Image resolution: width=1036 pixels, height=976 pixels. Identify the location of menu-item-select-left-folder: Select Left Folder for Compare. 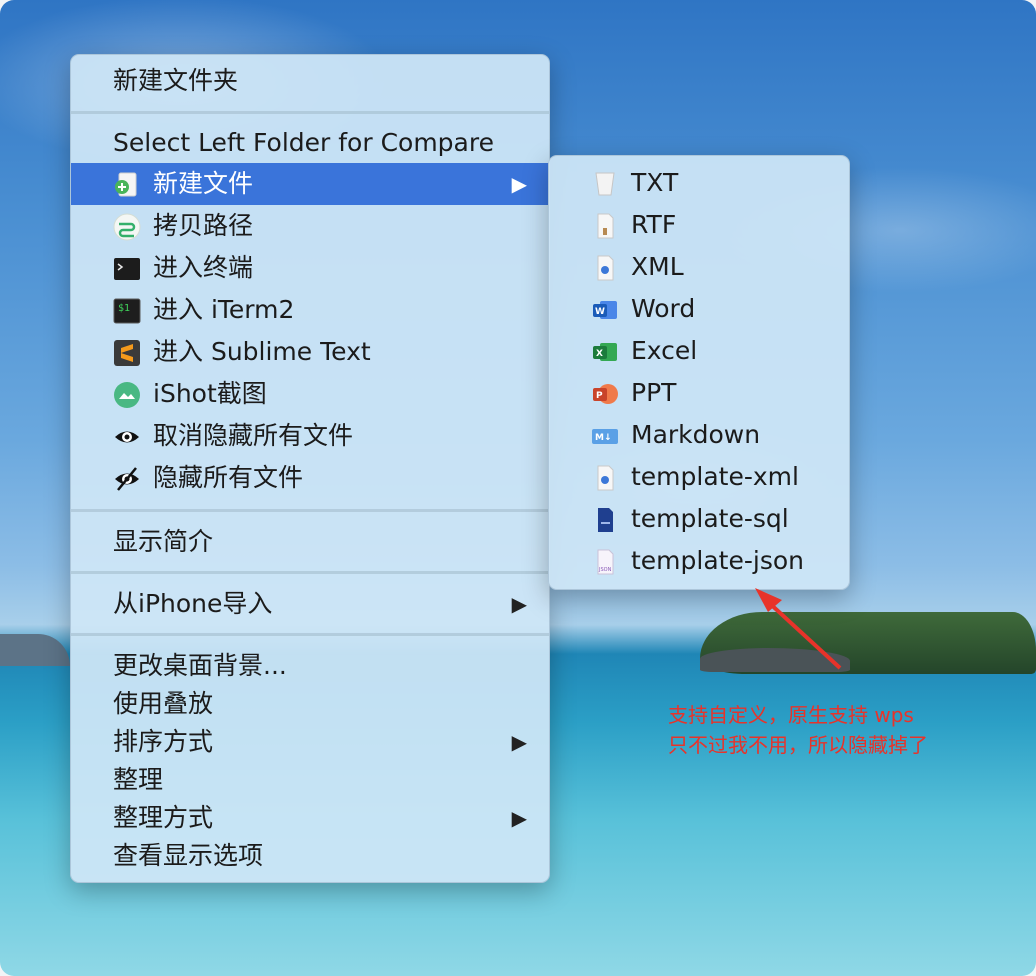
(310, 143).